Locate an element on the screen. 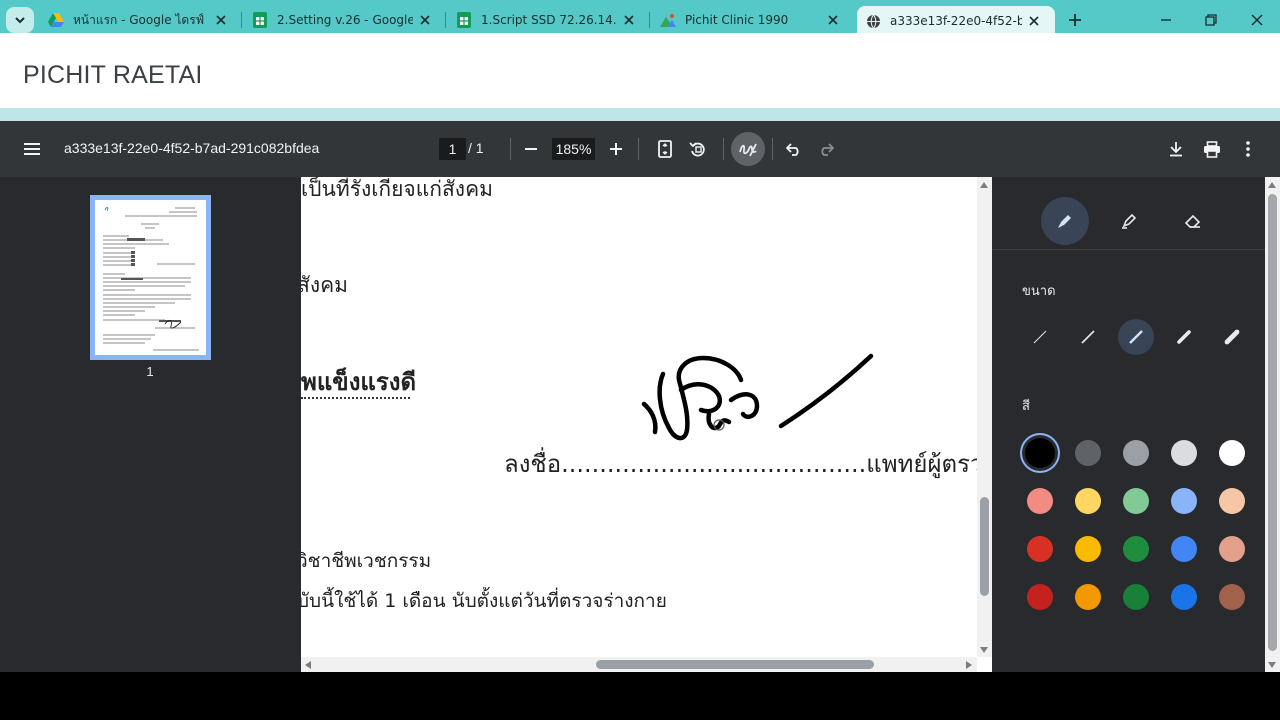 The height and width of the screenshot is (720, 1280). eraser-tool-button is located at coordinates (1193, 221).